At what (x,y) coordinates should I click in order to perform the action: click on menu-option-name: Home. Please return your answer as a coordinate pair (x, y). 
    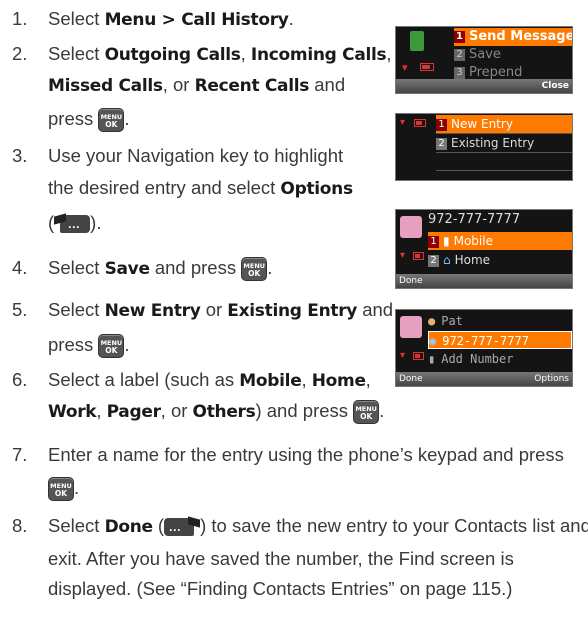
    Looking at the image, I should click on (338, 381).